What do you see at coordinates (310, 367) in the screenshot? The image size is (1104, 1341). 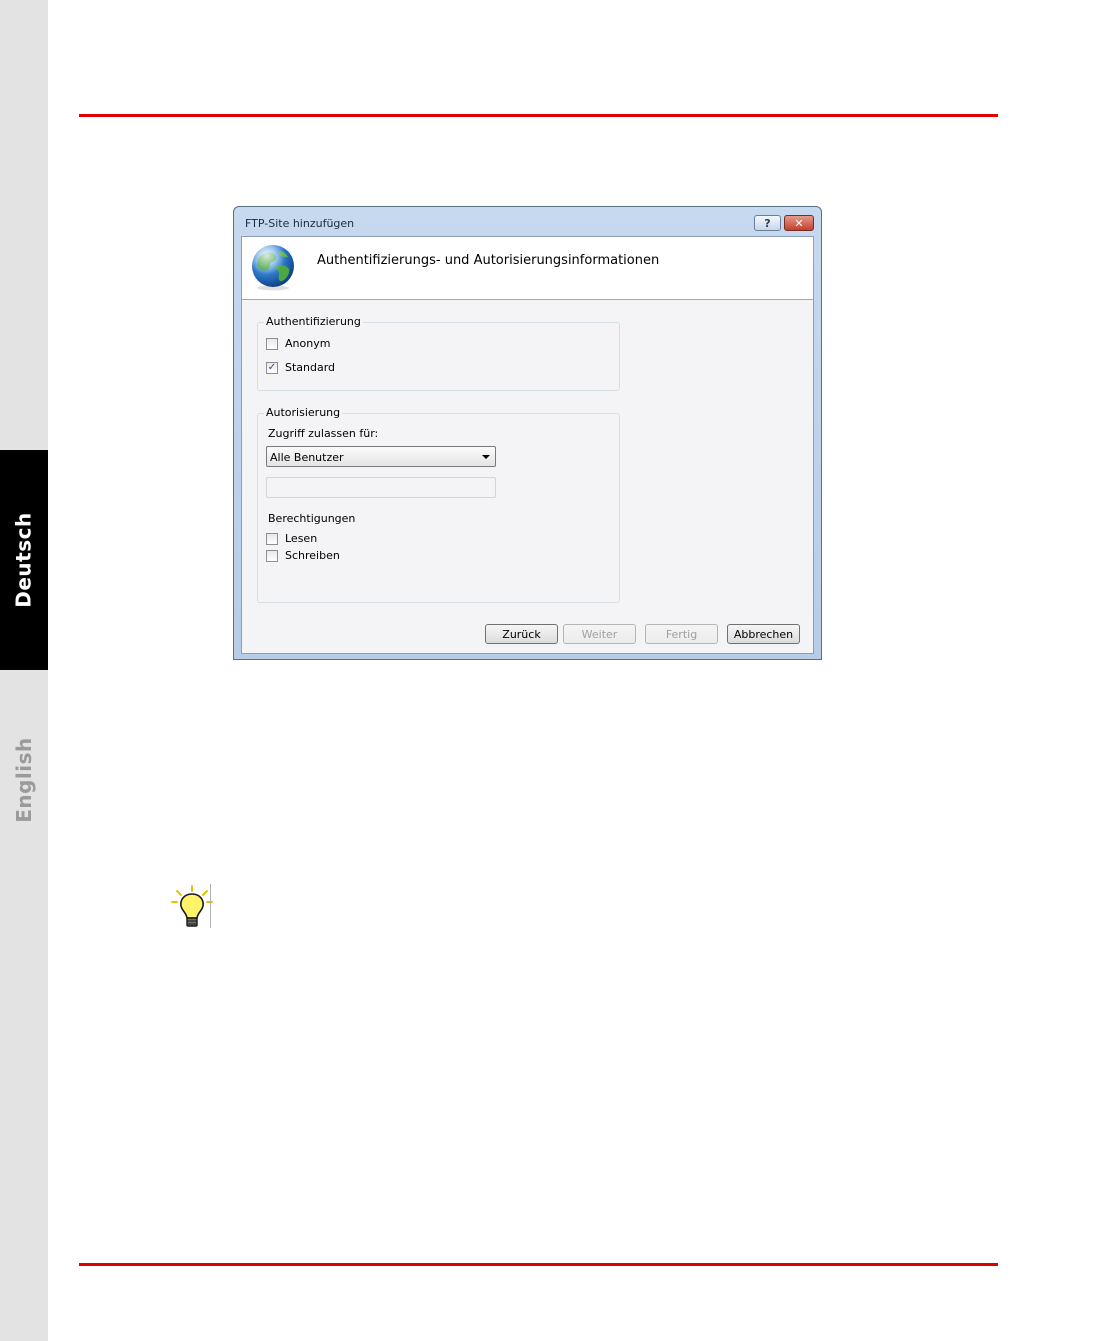 I see `standard-label: Standard` at bounding box center [310, 367].